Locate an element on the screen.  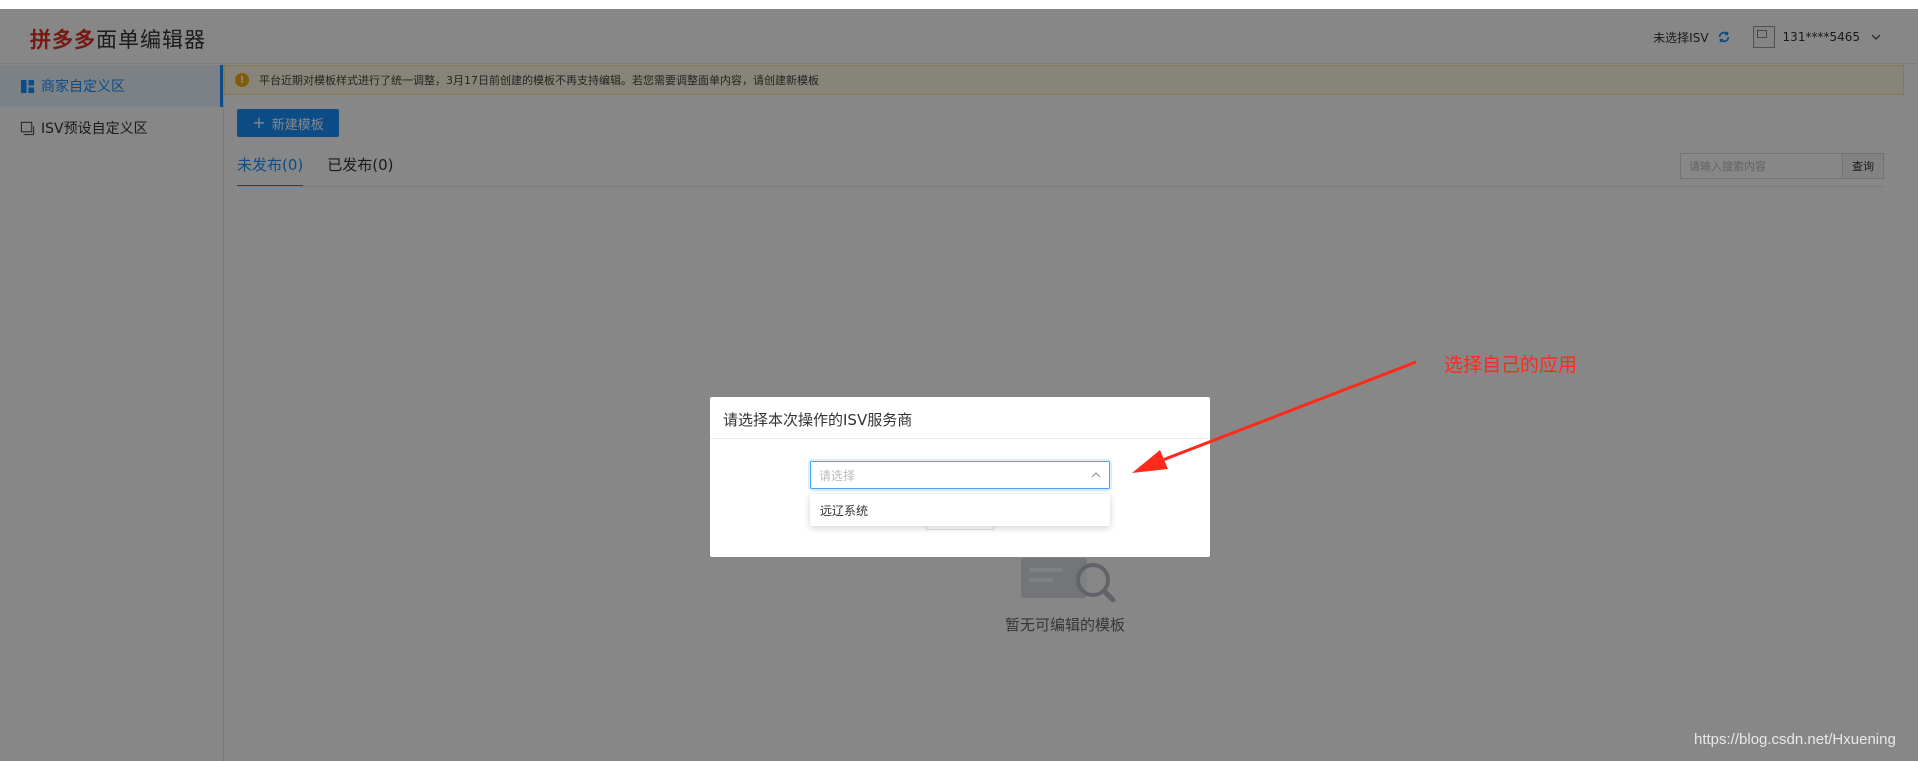
isv-select: 请选择 is located at coordinates (960, 475).